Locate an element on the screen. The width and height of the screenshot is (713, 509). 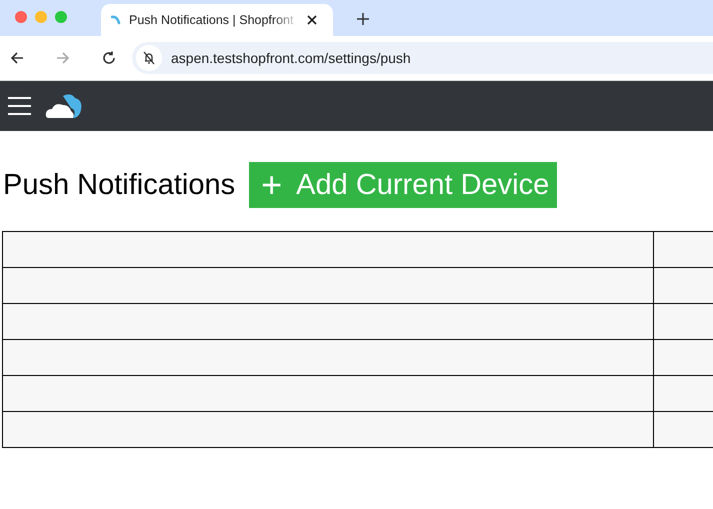
back-icon is located at coordinates (17, 58).